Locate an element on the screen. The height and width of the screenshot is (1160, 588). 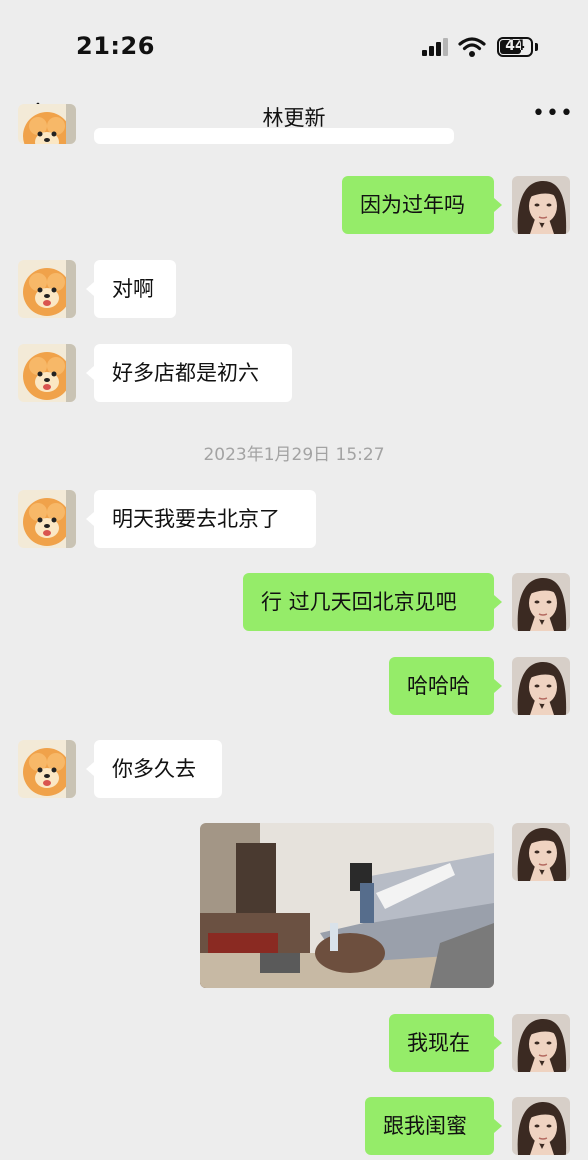
message-row-received: 好多店都是初六 is located at coordinates (294, 373).